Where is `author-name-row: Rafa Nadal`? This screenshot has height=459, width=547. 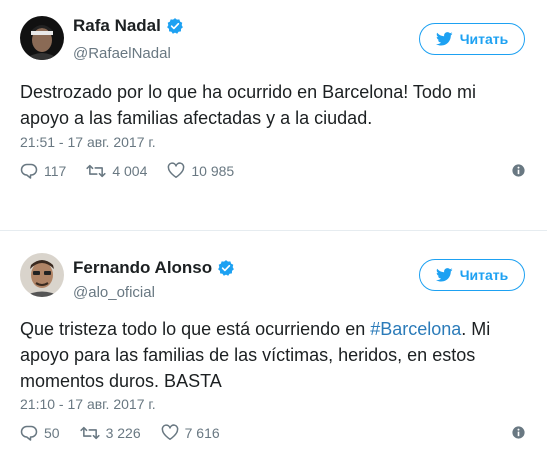 author-name-row: Rafa Nadal is located at coordinates (128, 26).